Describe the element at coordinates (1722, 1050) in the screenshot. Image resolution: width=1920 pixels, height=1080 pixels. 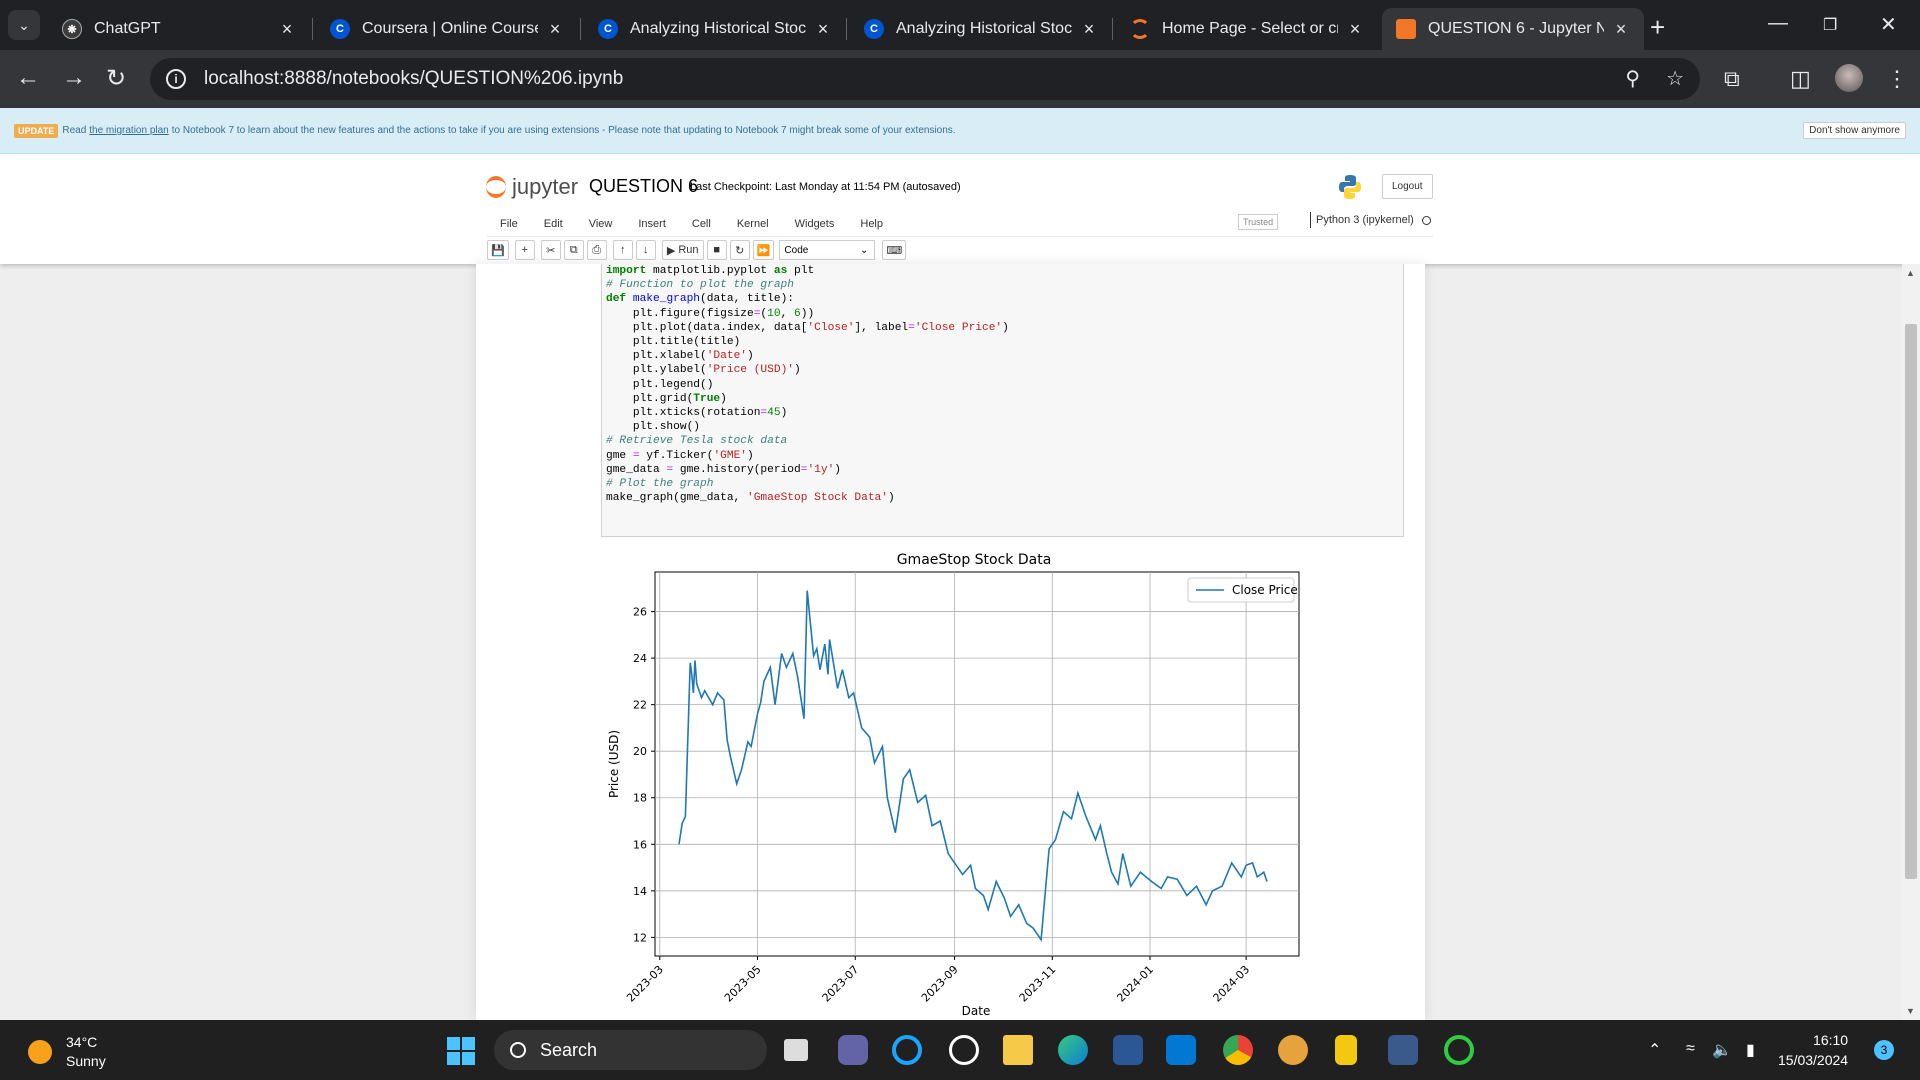
I see `volume-icon: 🔈` at that location.